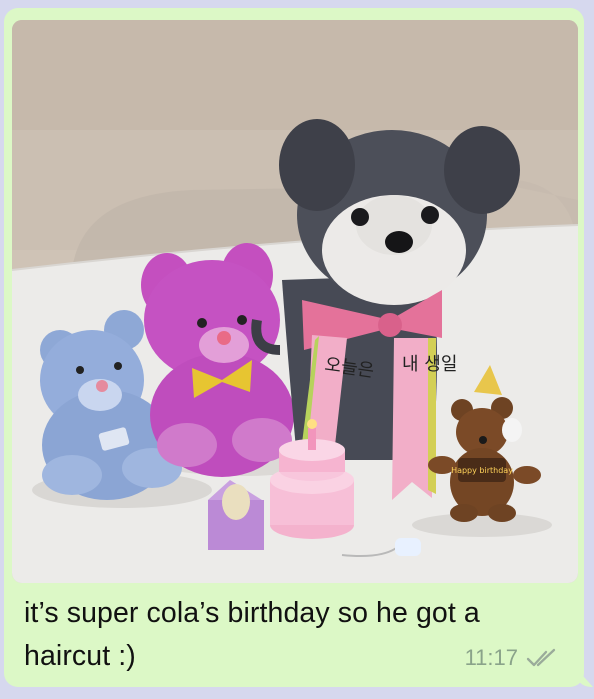 This screenshot has height=699, width=594. Describe the element at coordinates (541, 657) in the screenshot. I see `double-check-icon` at that location.